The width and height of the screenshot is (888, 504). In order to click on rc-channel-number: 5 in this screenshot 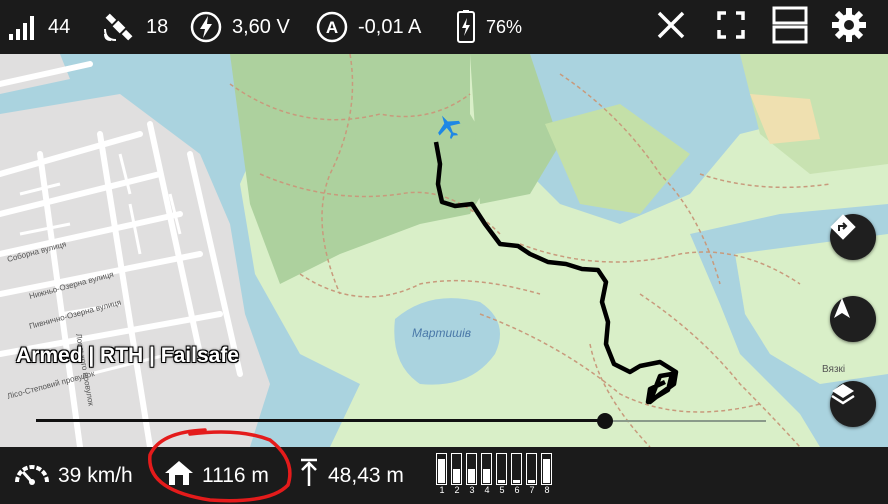, I will do `click(502, 490)`.